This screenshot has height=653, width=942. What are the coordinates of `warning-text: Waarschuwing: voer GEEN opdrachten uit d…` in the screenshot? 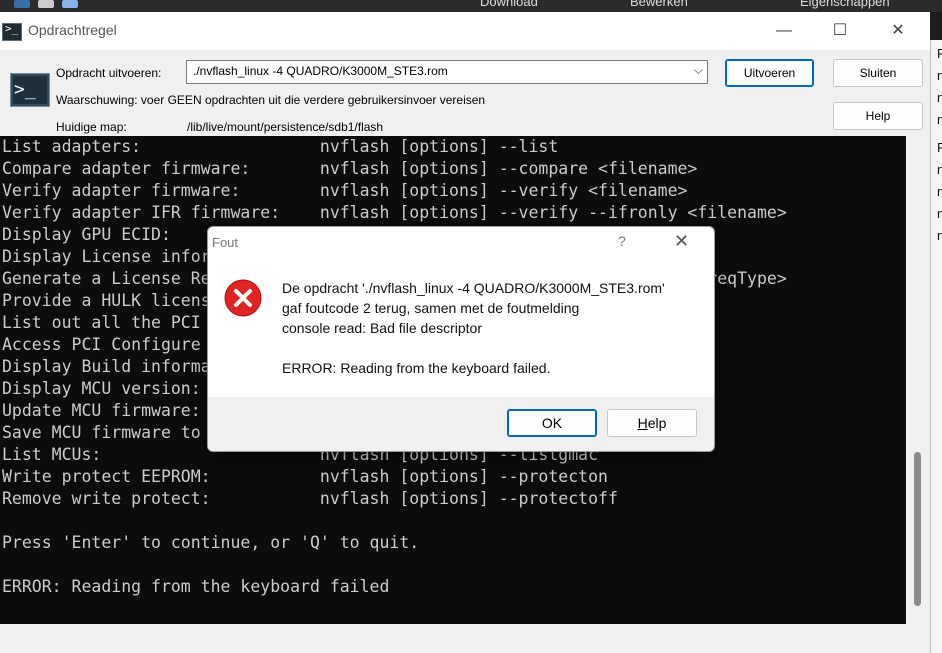 It's located at (271, 100).